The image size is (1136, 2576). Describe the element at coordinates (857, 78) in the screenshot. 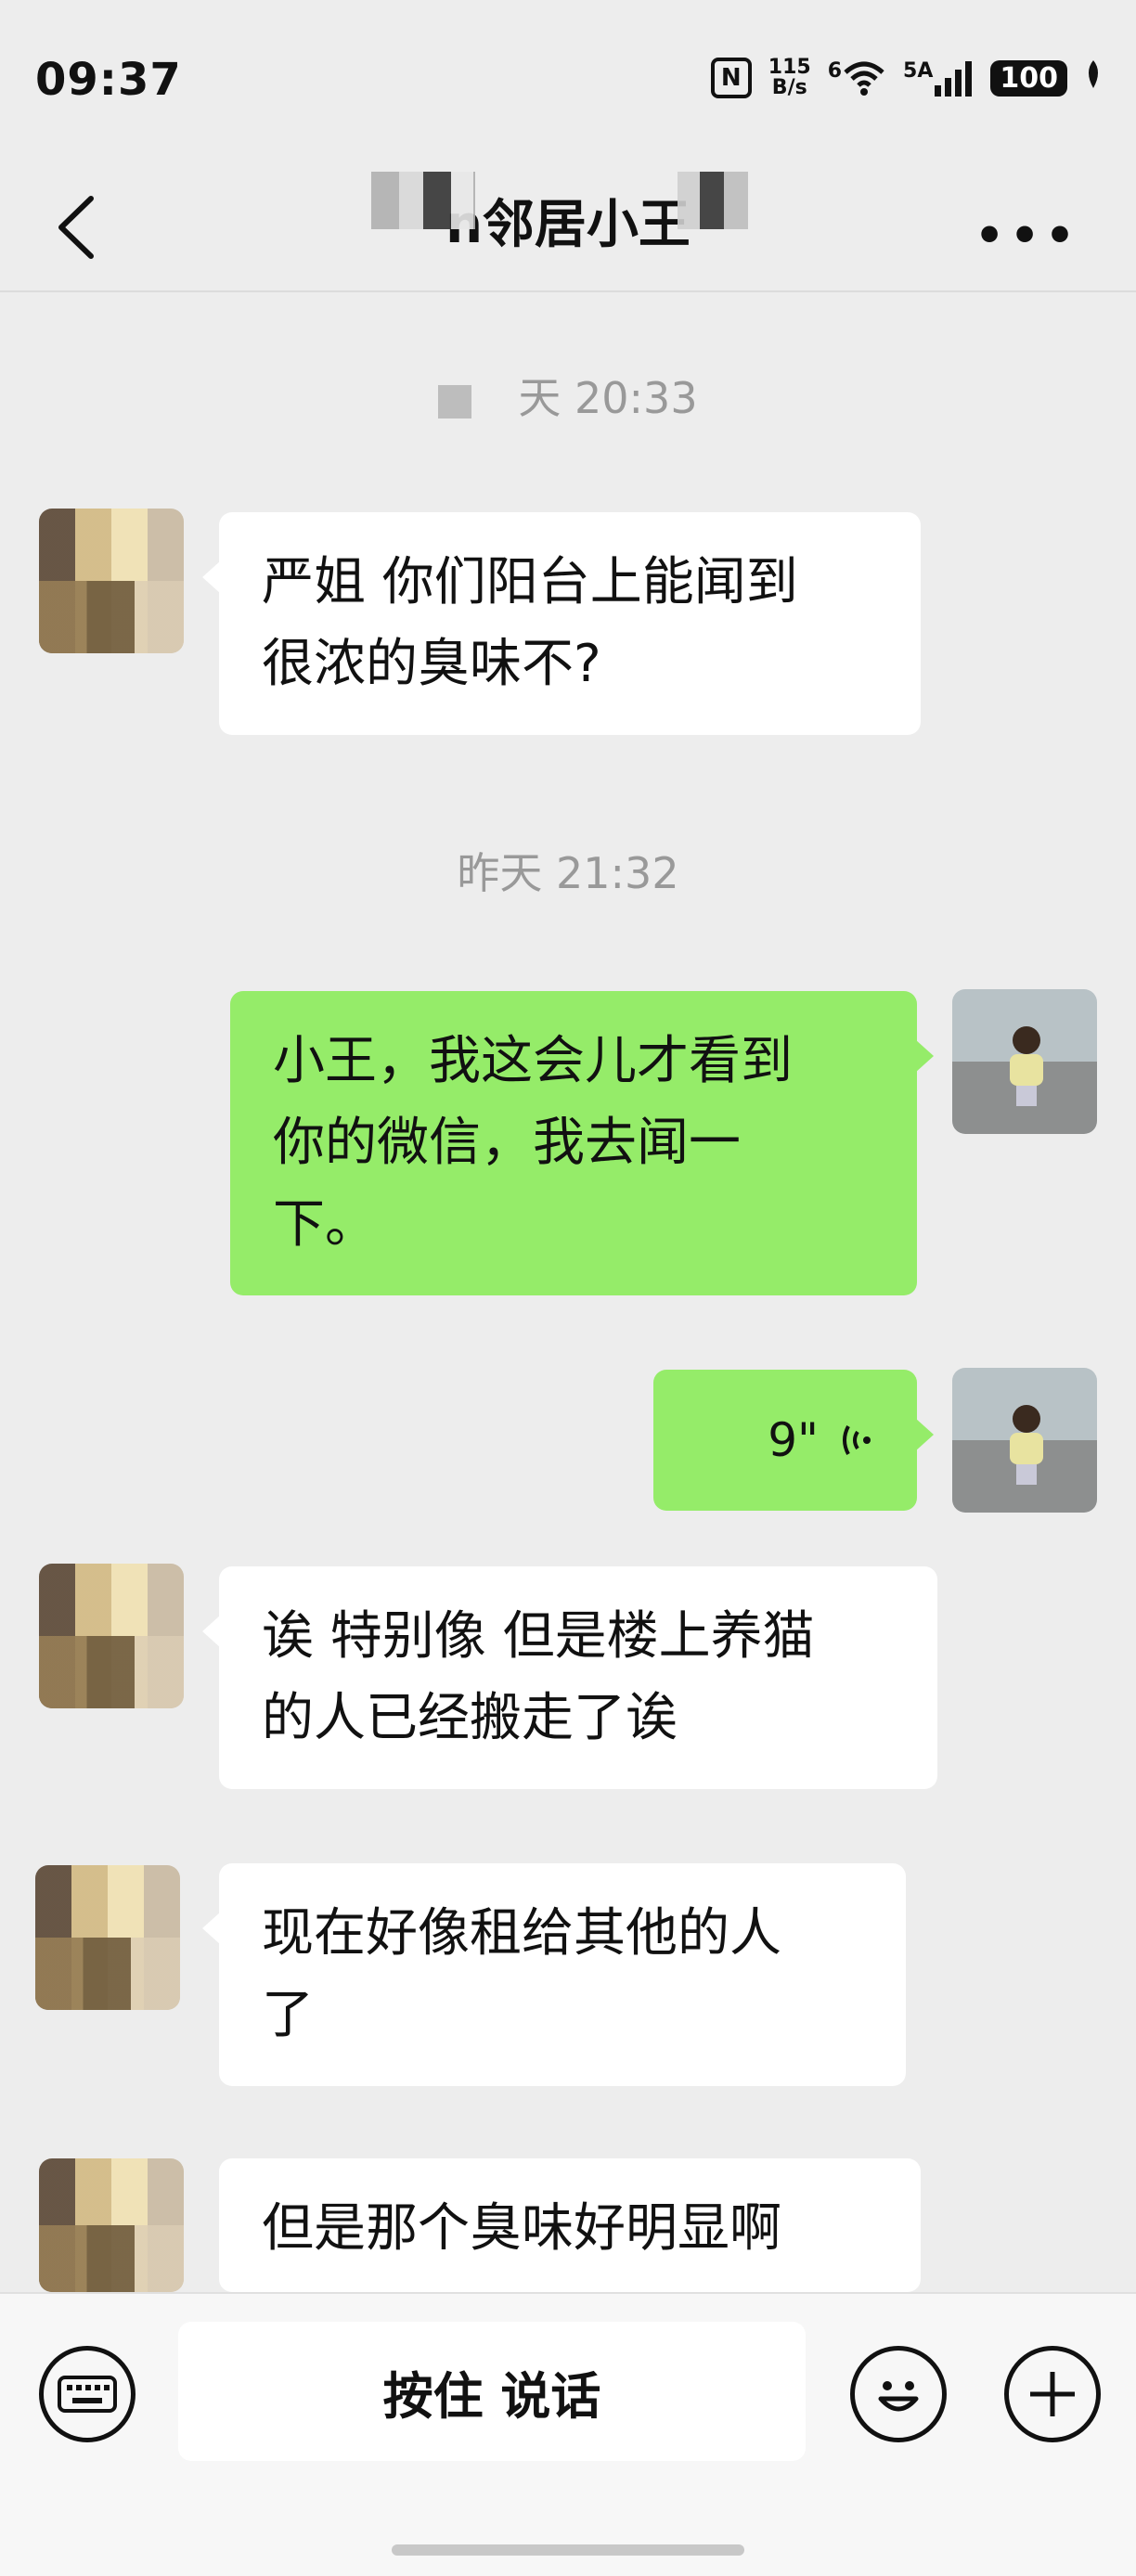

I see `wifi-icon: 6` at that location.